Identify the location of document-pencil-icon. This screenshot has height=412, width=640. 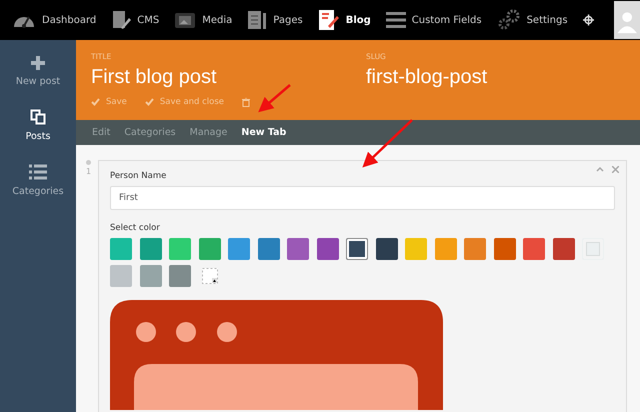
(329, 20).